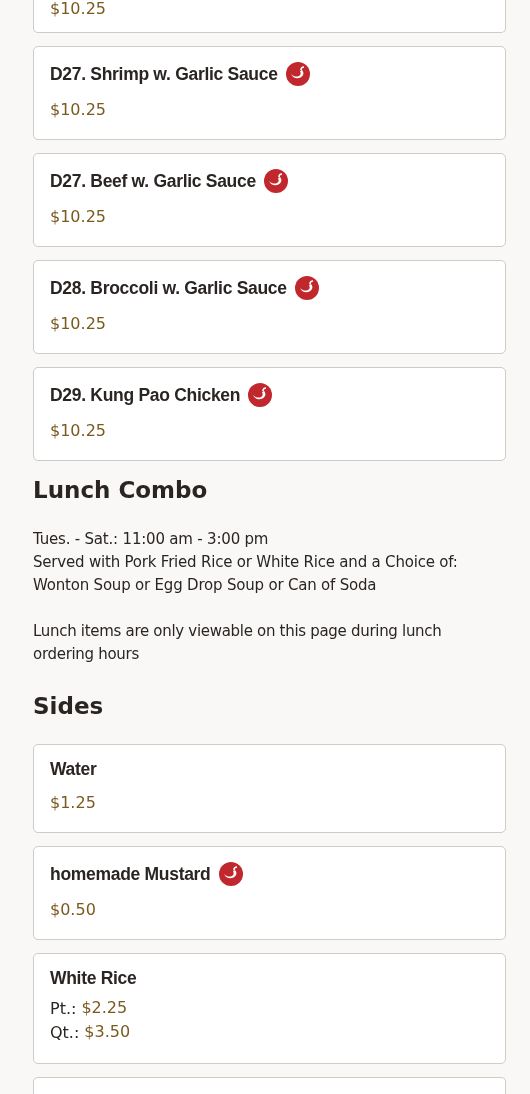  What do you see at coordinates (269, 788) in the screenshot?
I see `menu-item-card: Water $1.25` at bounding box center [269, 788].